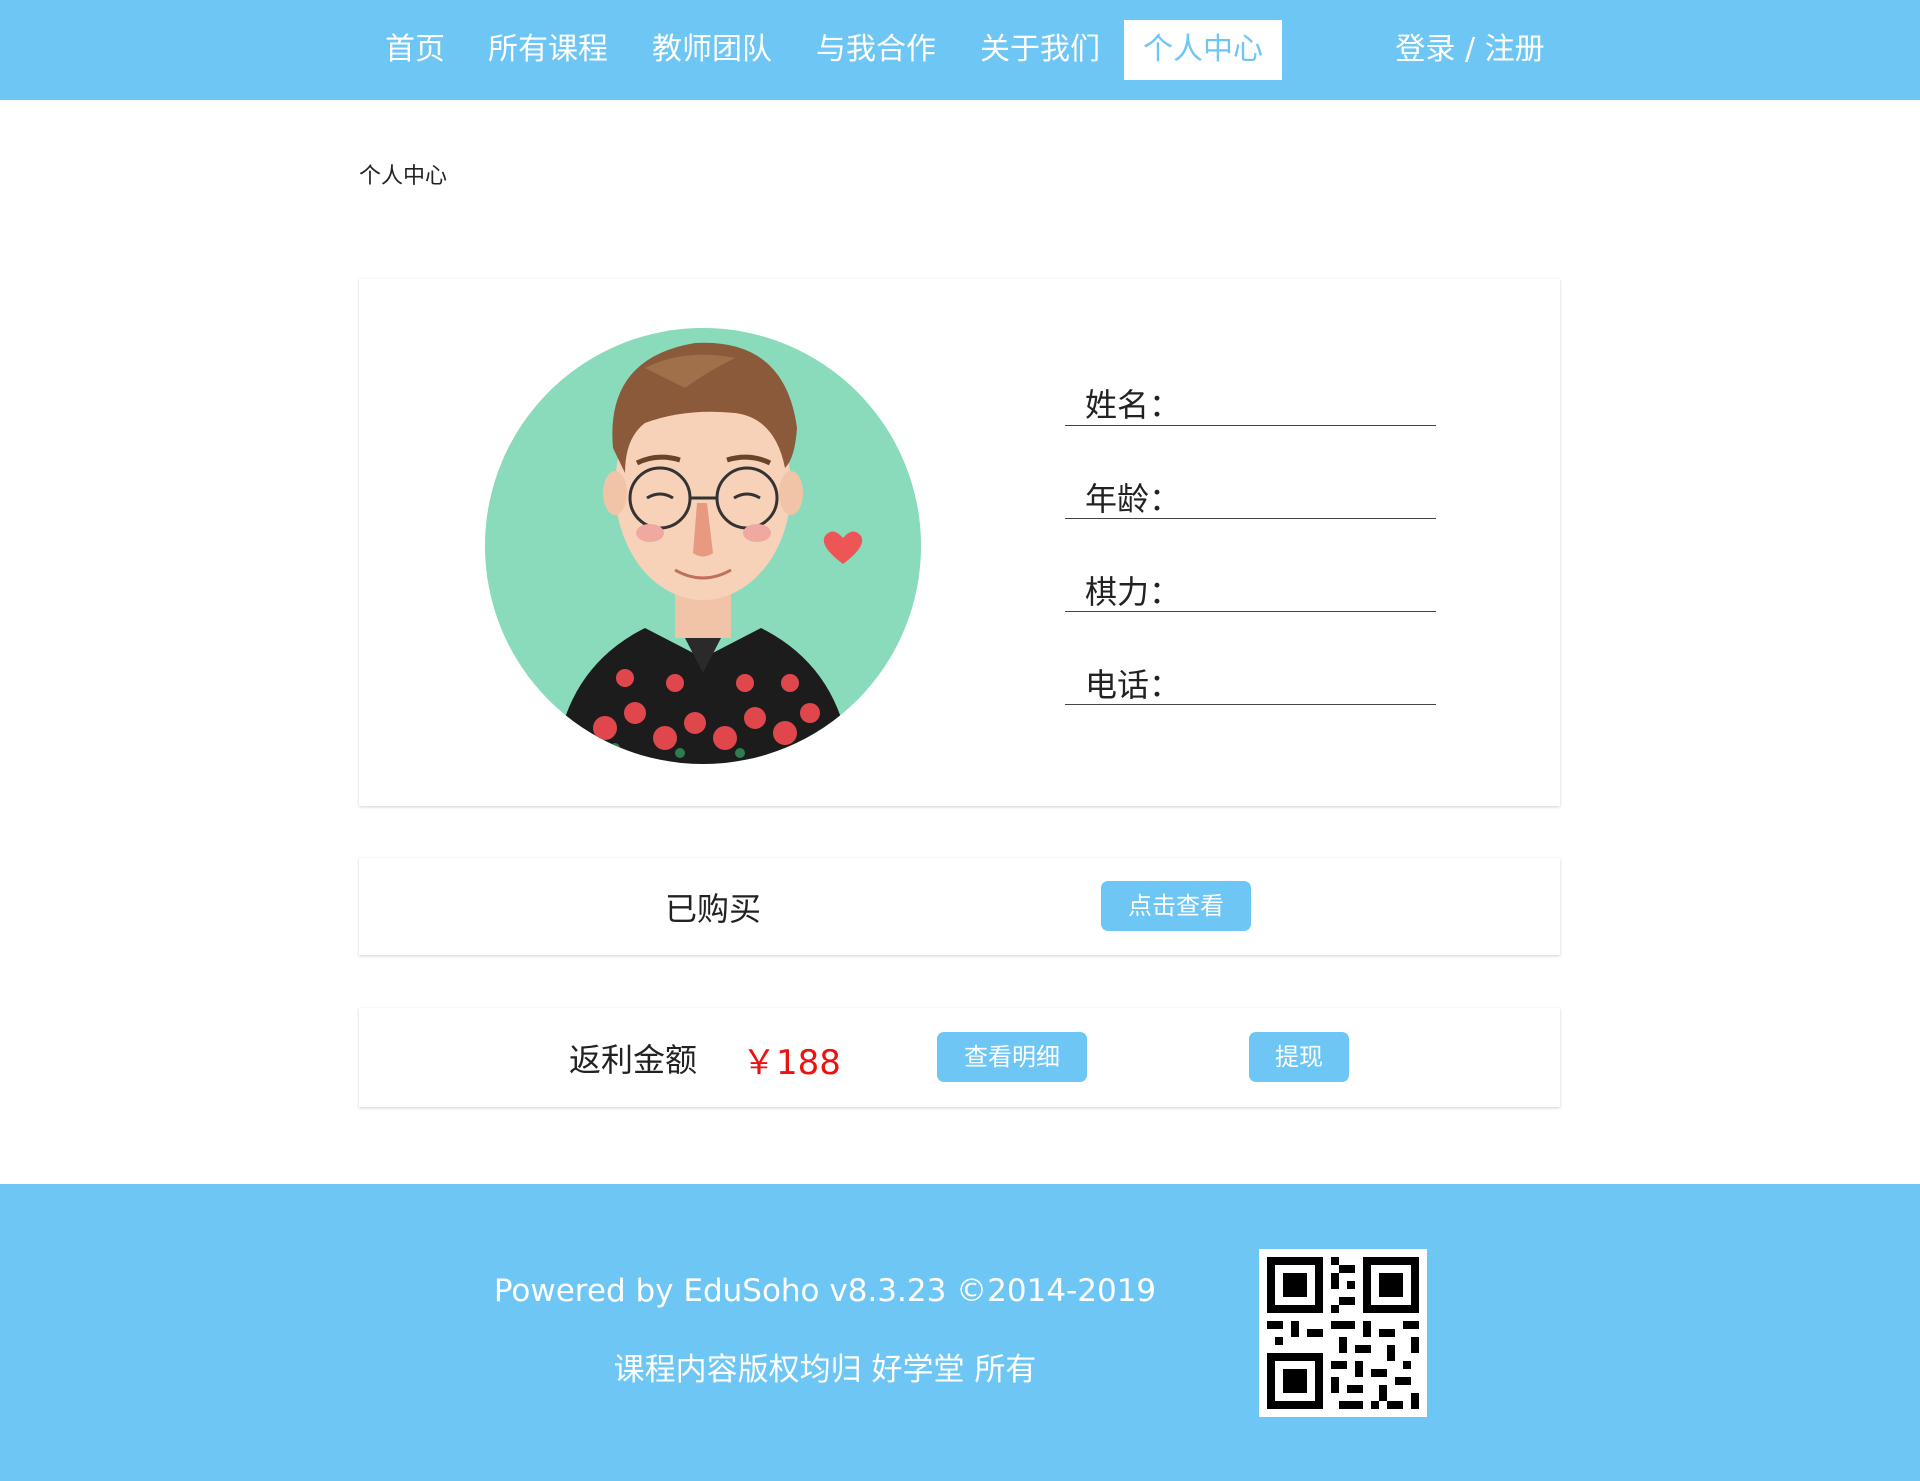 The width and height of the screenshot is (1920, 1481). Describe the element at coordinates (712, 50) in the screenshot. I see `nav-item-teachers: 教师团队` at that location.